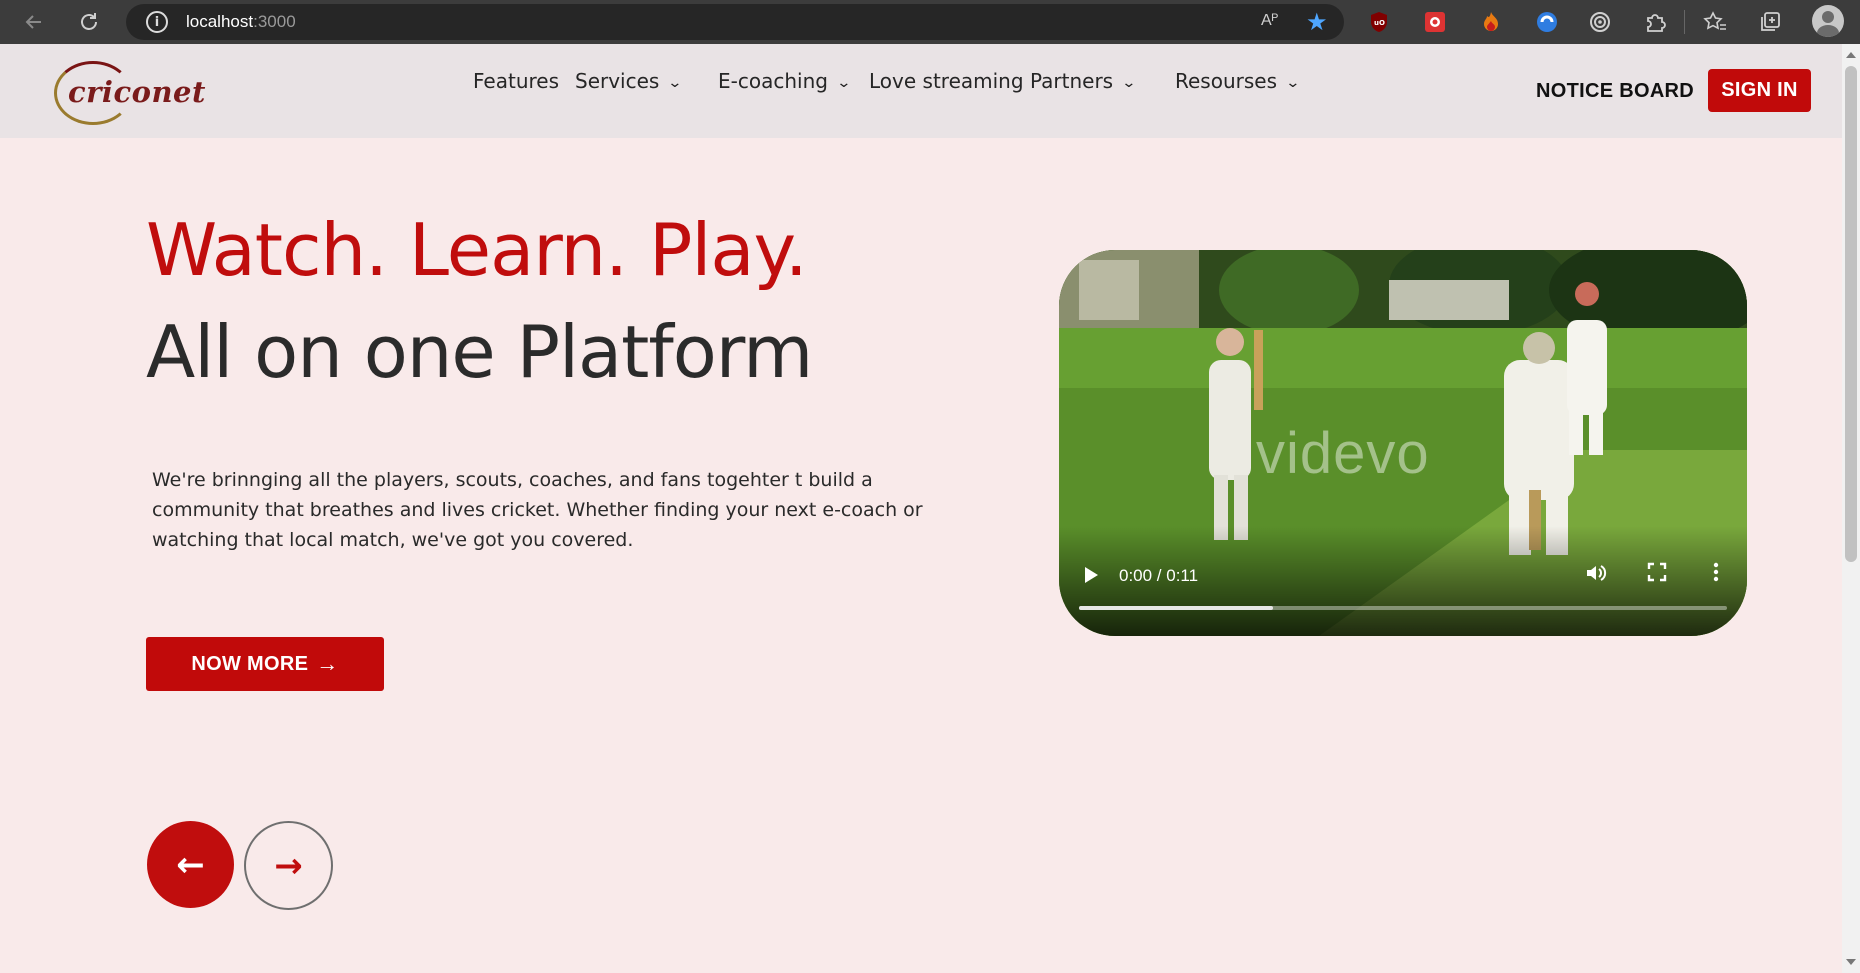  Describe the element at coordinates (1072, 81) in the screenshot. I see `nav-label: Partners` at that location.